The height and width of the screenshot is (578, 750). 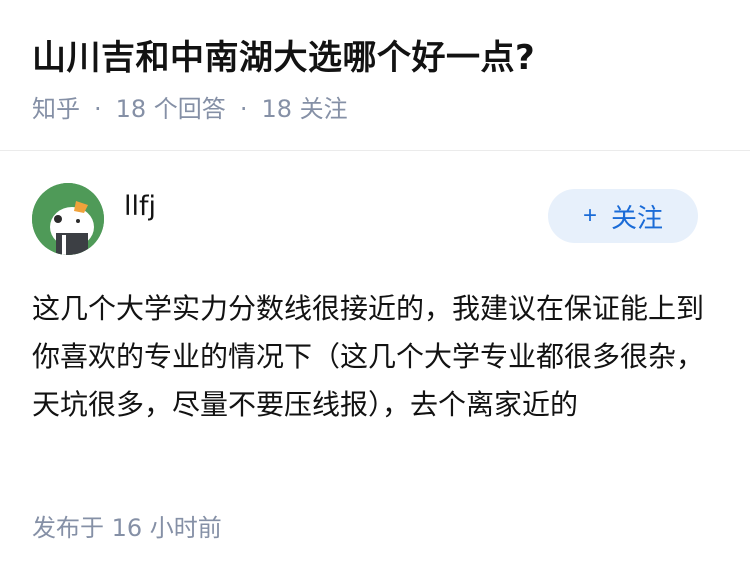 I want to click on author-row: llfj + 关注, so click(x=375, y=219).